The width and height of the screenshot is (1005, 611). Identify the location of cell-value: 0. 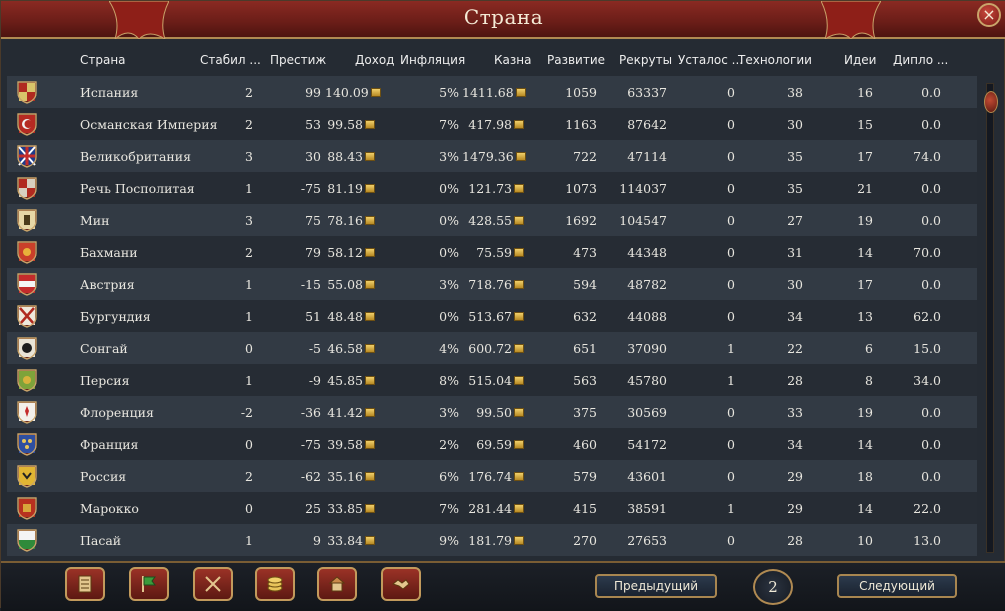
(731, 156).